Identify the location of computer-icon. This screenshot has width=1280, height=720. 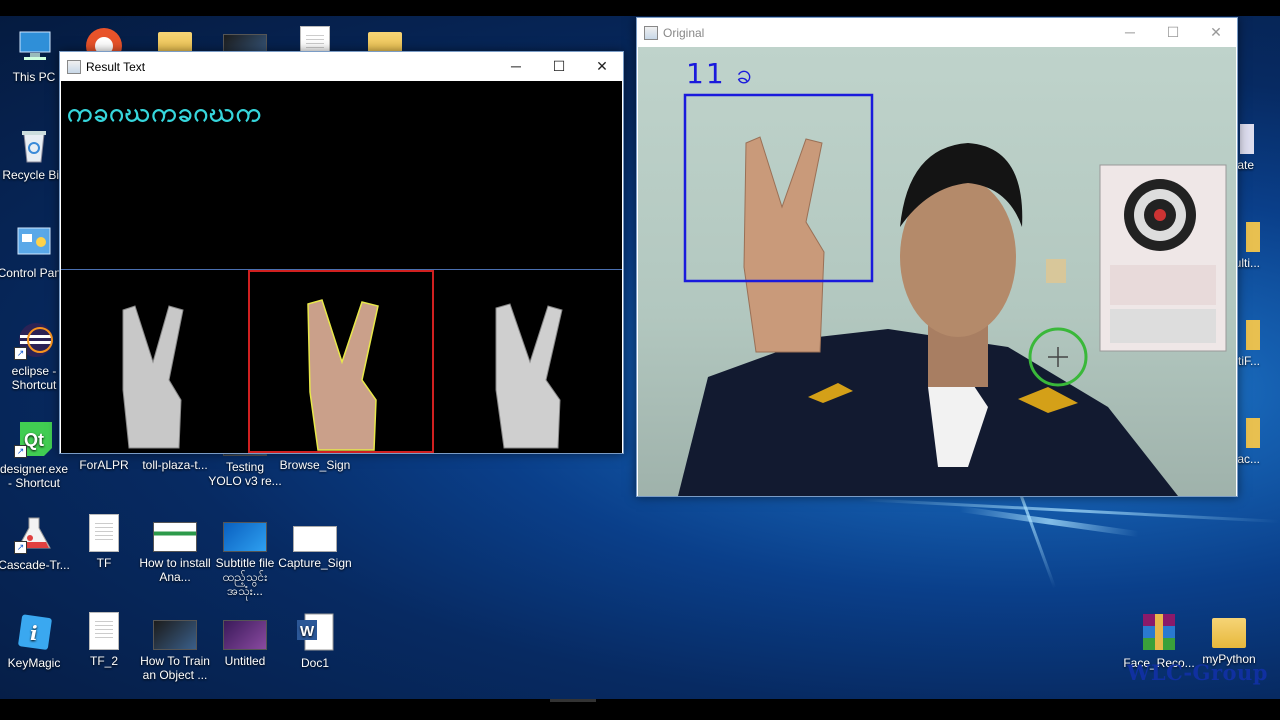
(34, 46).